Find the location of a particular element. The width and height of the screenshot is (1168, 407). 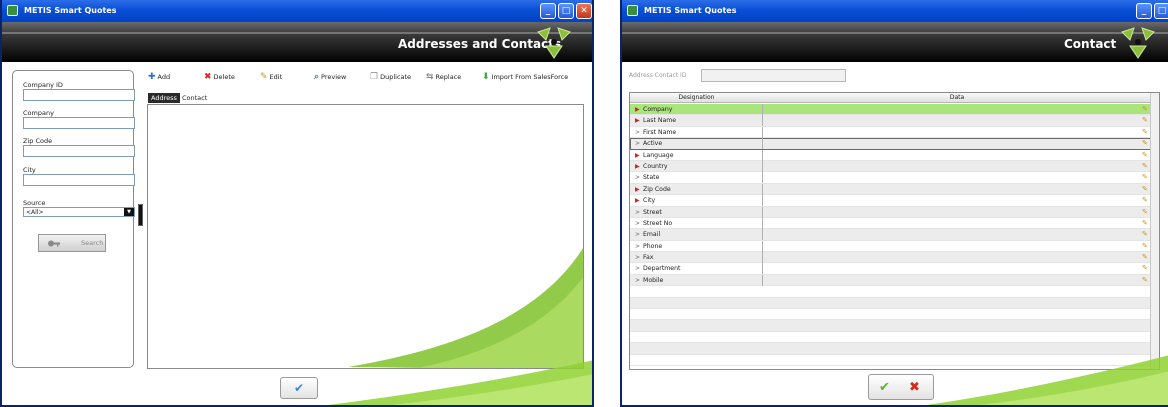

search-button: Search is located at coordinates (72, 243).